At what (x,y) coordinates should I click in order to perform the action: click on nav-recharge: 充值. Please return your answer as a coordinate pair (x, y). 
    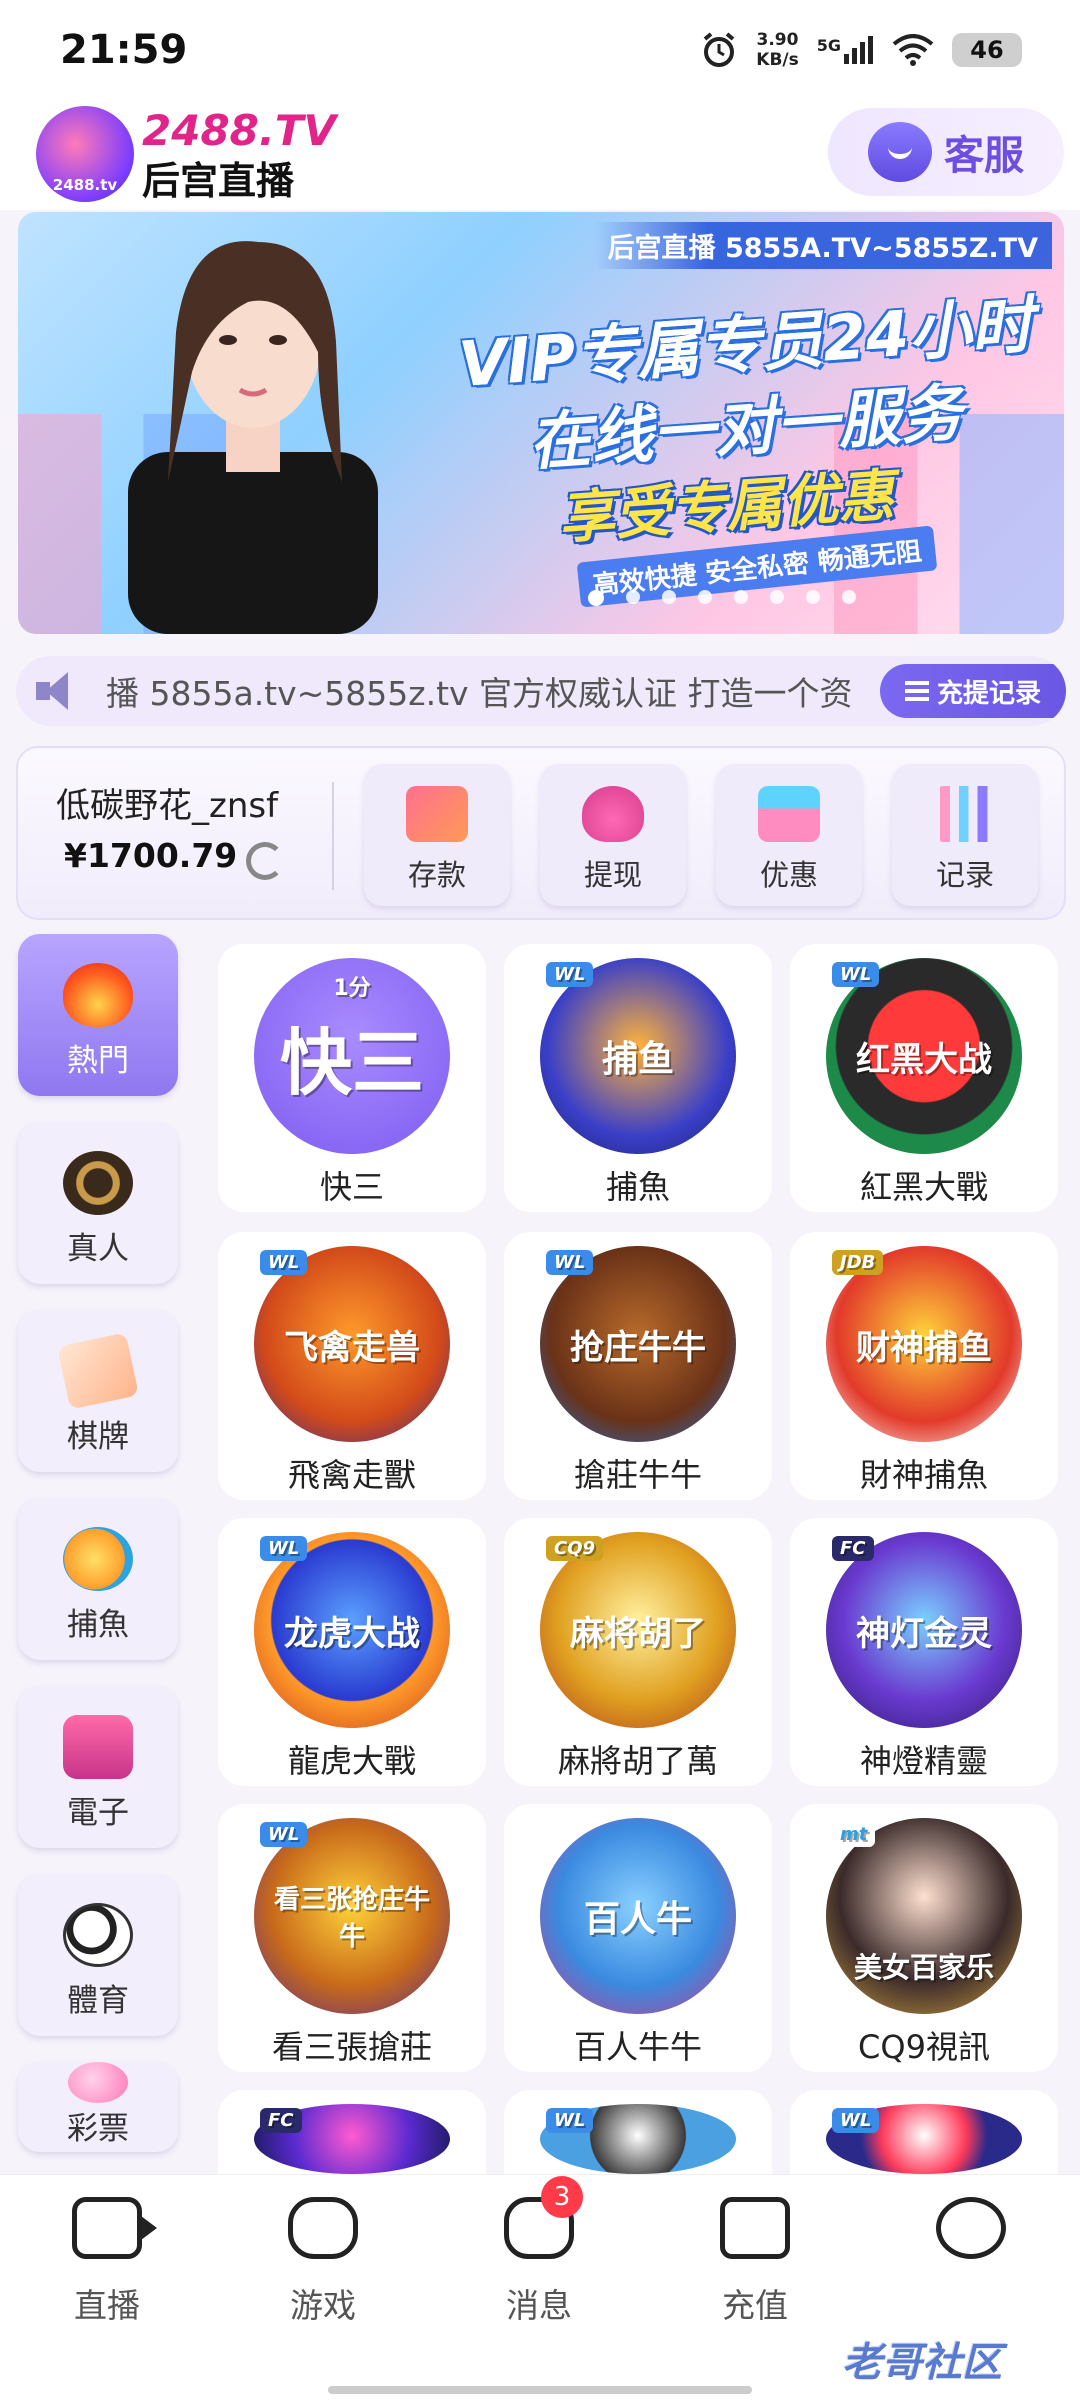
    Looking at the image, I should click on (755, 2262).